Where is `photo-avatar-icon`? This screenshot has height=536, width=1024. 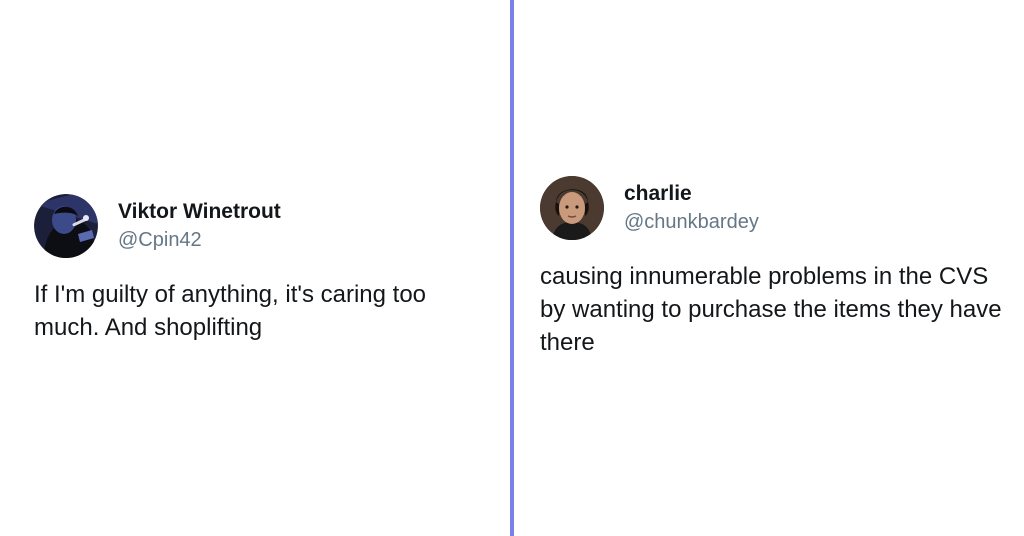
photo-avatar-icon is located at coordinates (572, 208).